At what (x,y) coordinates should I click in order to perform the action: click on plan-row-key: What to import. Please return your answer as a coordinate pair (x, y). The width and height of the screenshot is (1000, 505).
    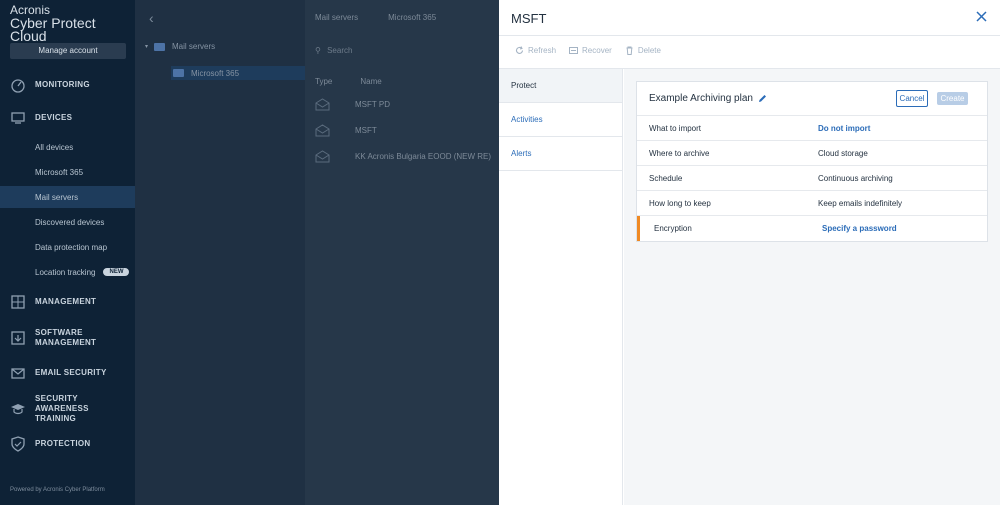
    Looking at the image, I should click on (675, 128).